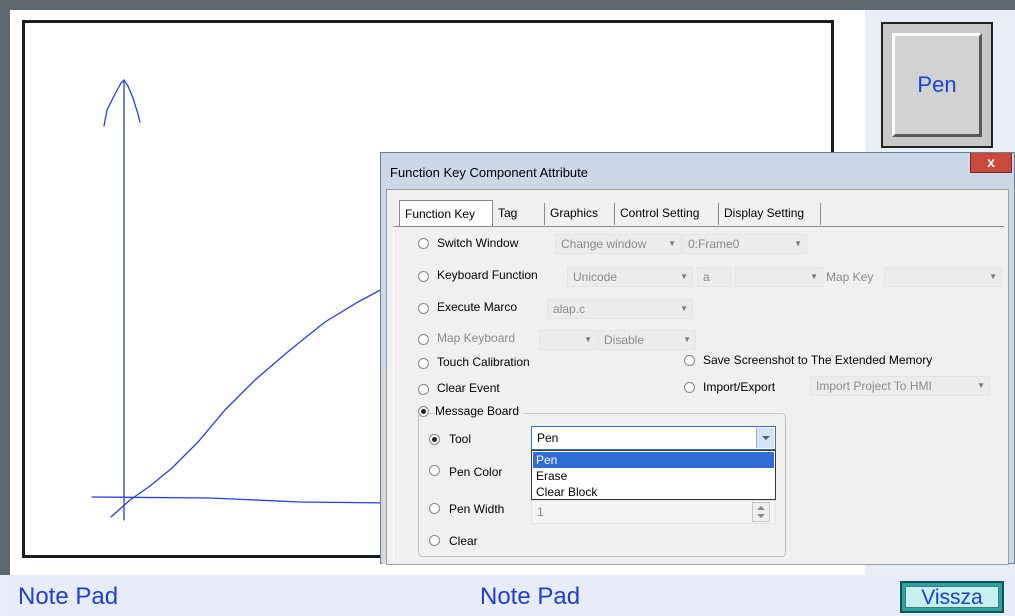 The image size is (1015, 616). What do you see at coordinates (519, 214) in the screenshot?
I see `tab-tag: Tag` at bounding box center [519, 214].